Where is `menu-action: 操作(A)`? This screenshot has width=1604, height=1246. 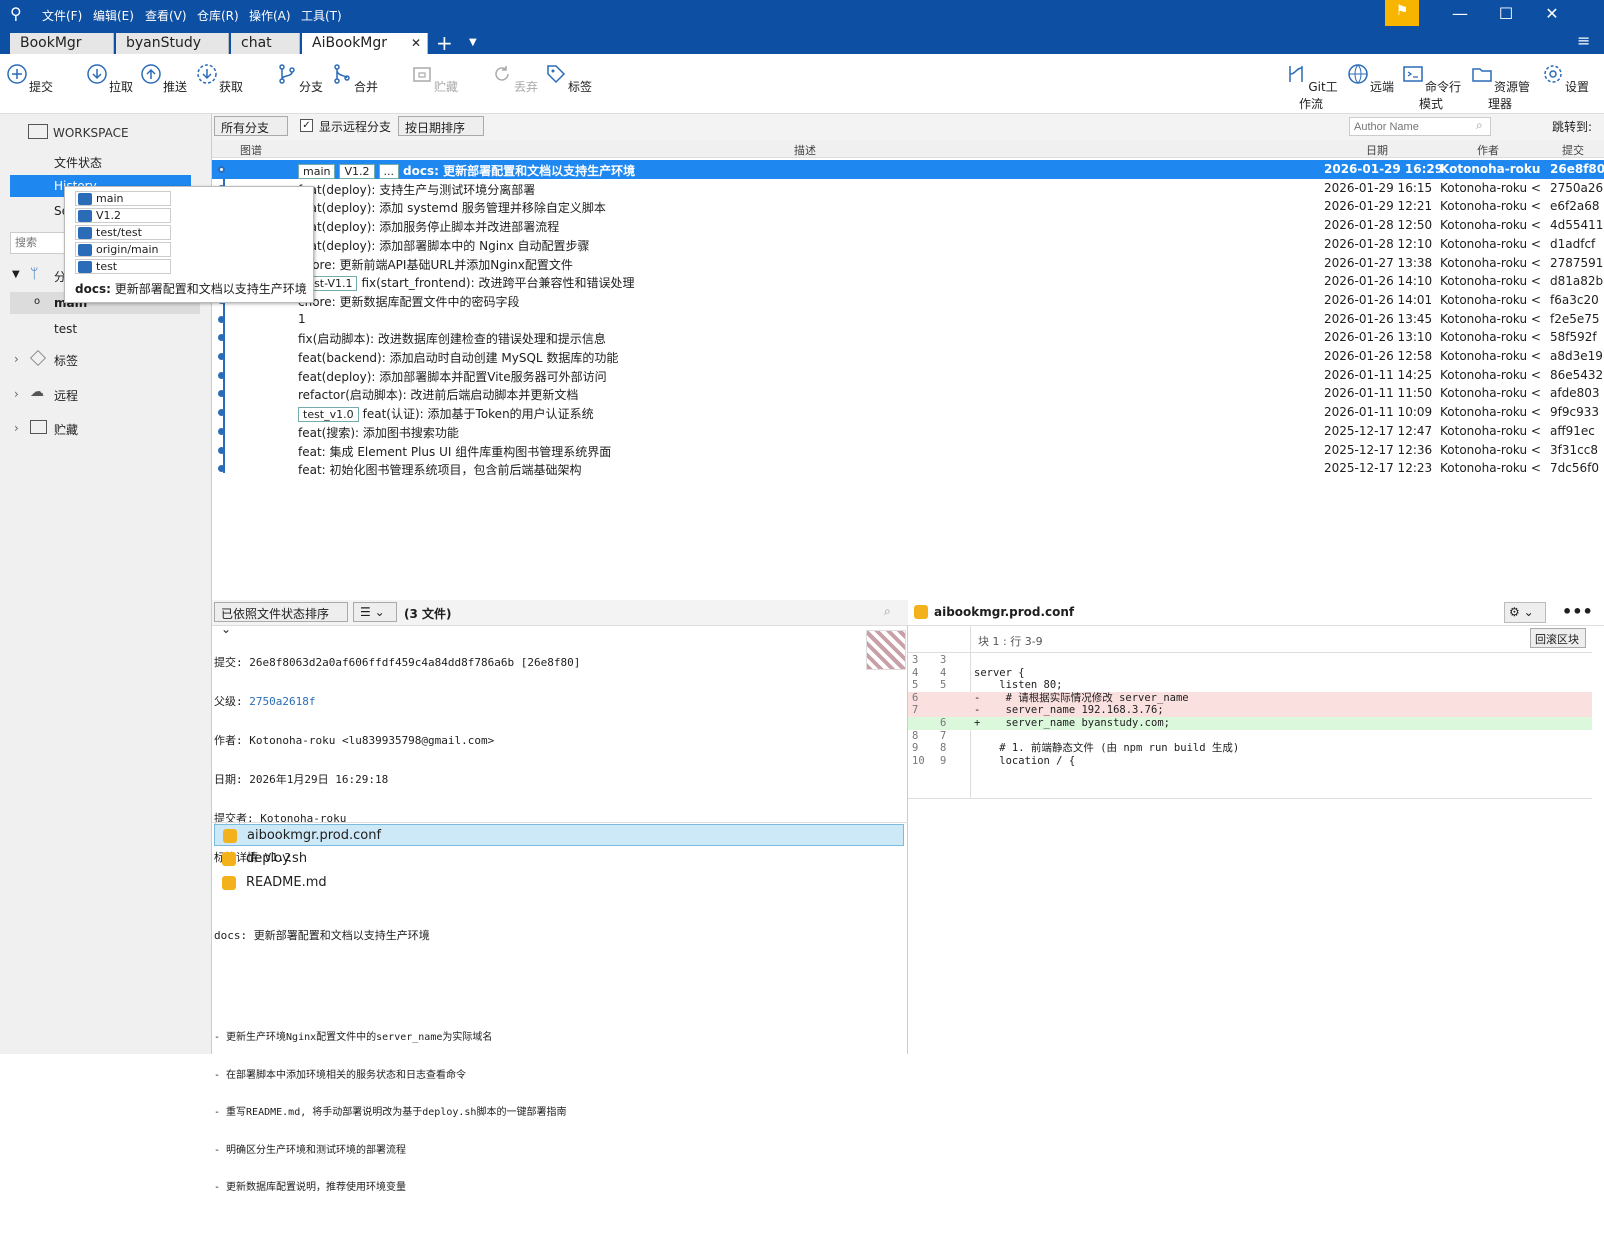
menu-action: 操作(A) is located at coordinates (270, 15).